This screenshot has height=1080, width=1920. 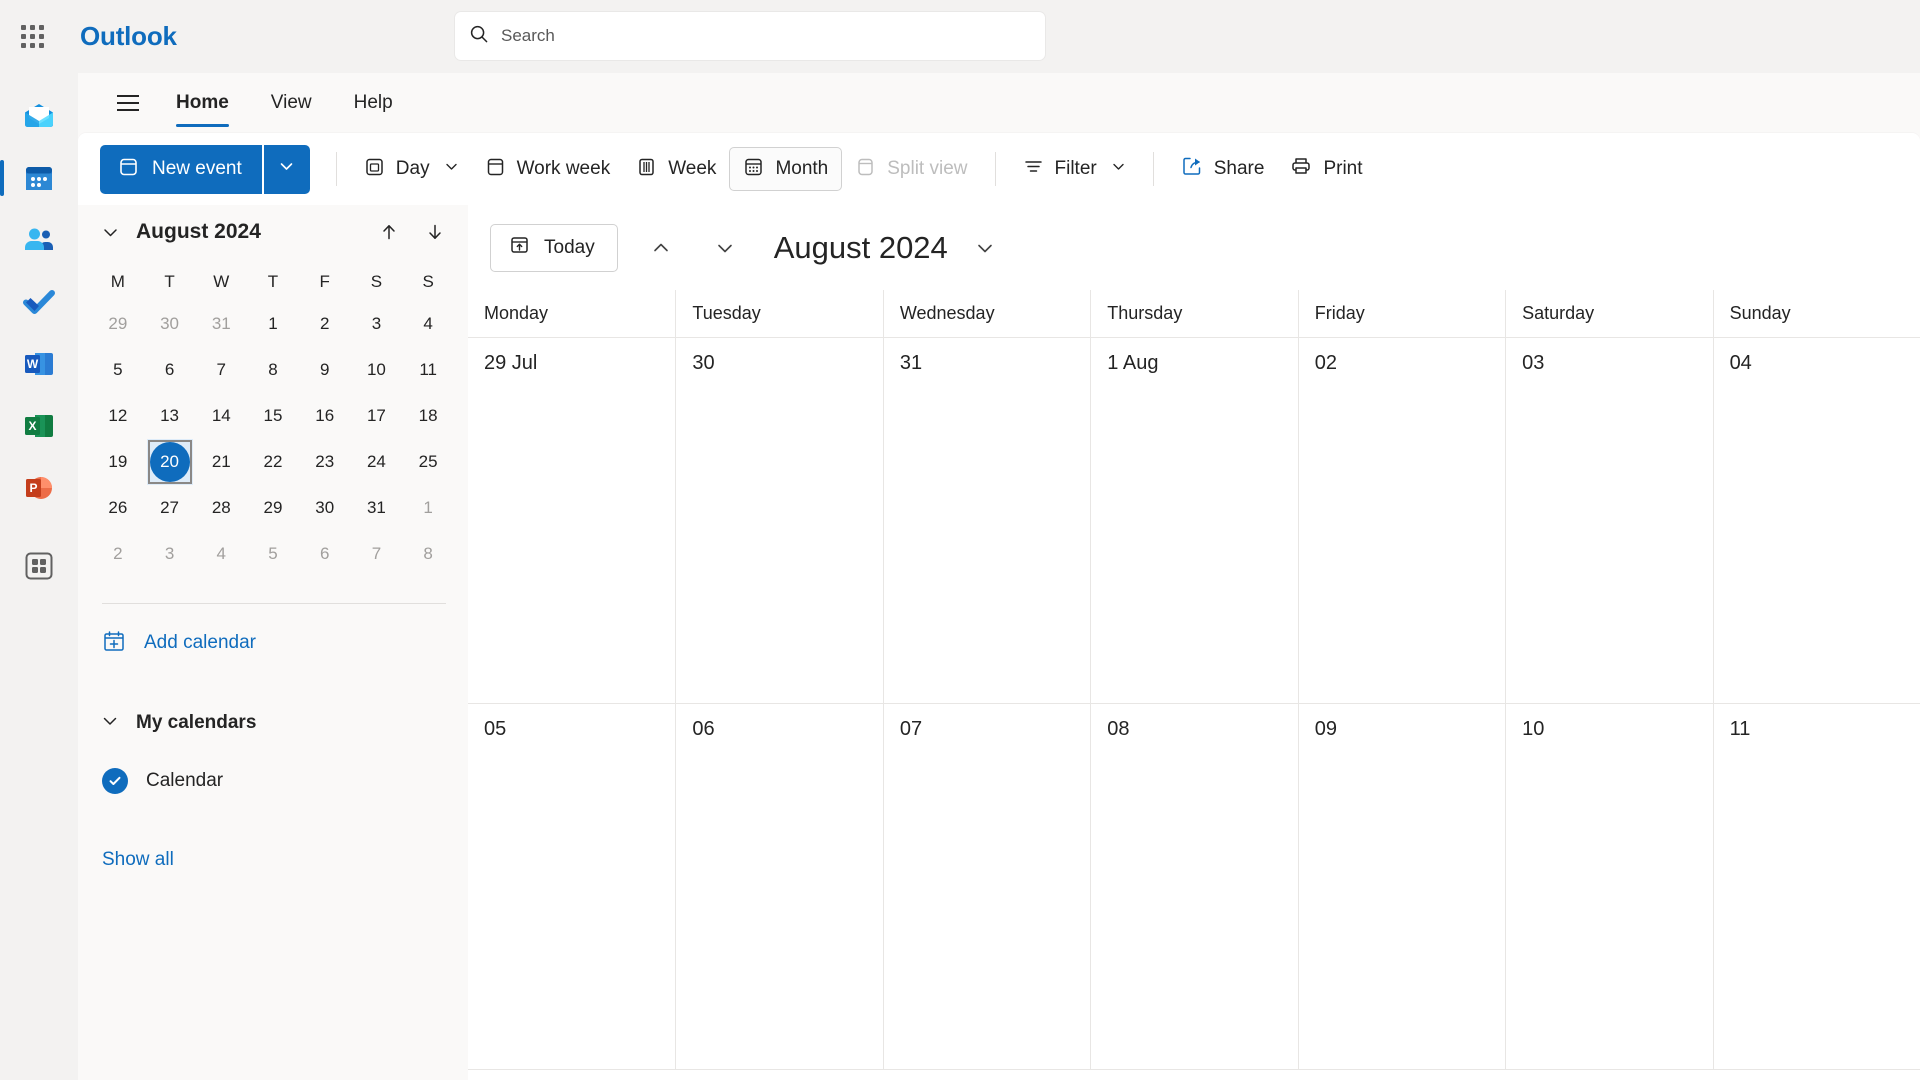 I want to click on mini-day-cell: 17, so click(x=377, y=416).